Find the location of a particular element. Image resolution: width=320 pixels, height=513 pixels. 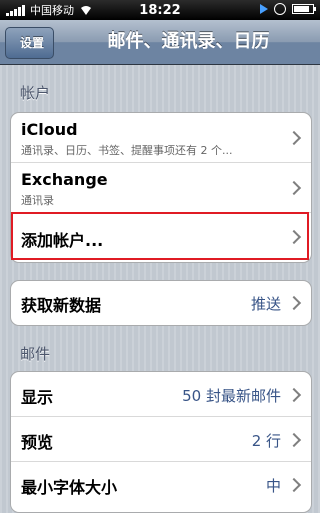

orientation-lock-icon is located at coordinates (280, 9).